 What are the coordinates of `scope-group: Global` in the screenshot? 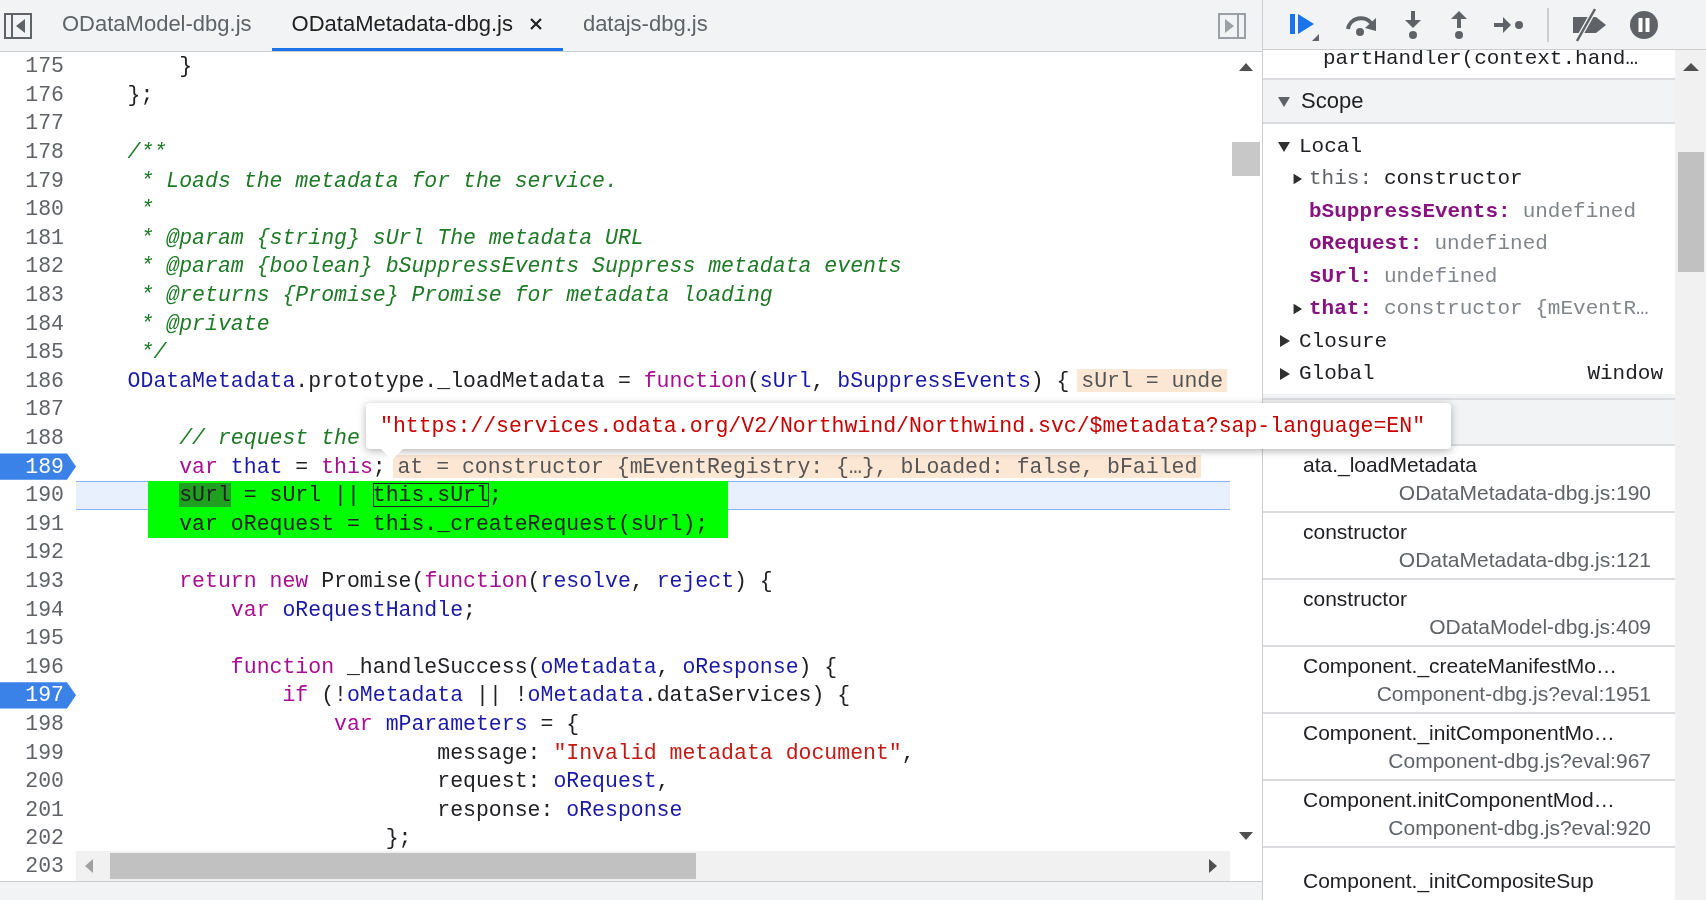 It's located at (1337, 374).